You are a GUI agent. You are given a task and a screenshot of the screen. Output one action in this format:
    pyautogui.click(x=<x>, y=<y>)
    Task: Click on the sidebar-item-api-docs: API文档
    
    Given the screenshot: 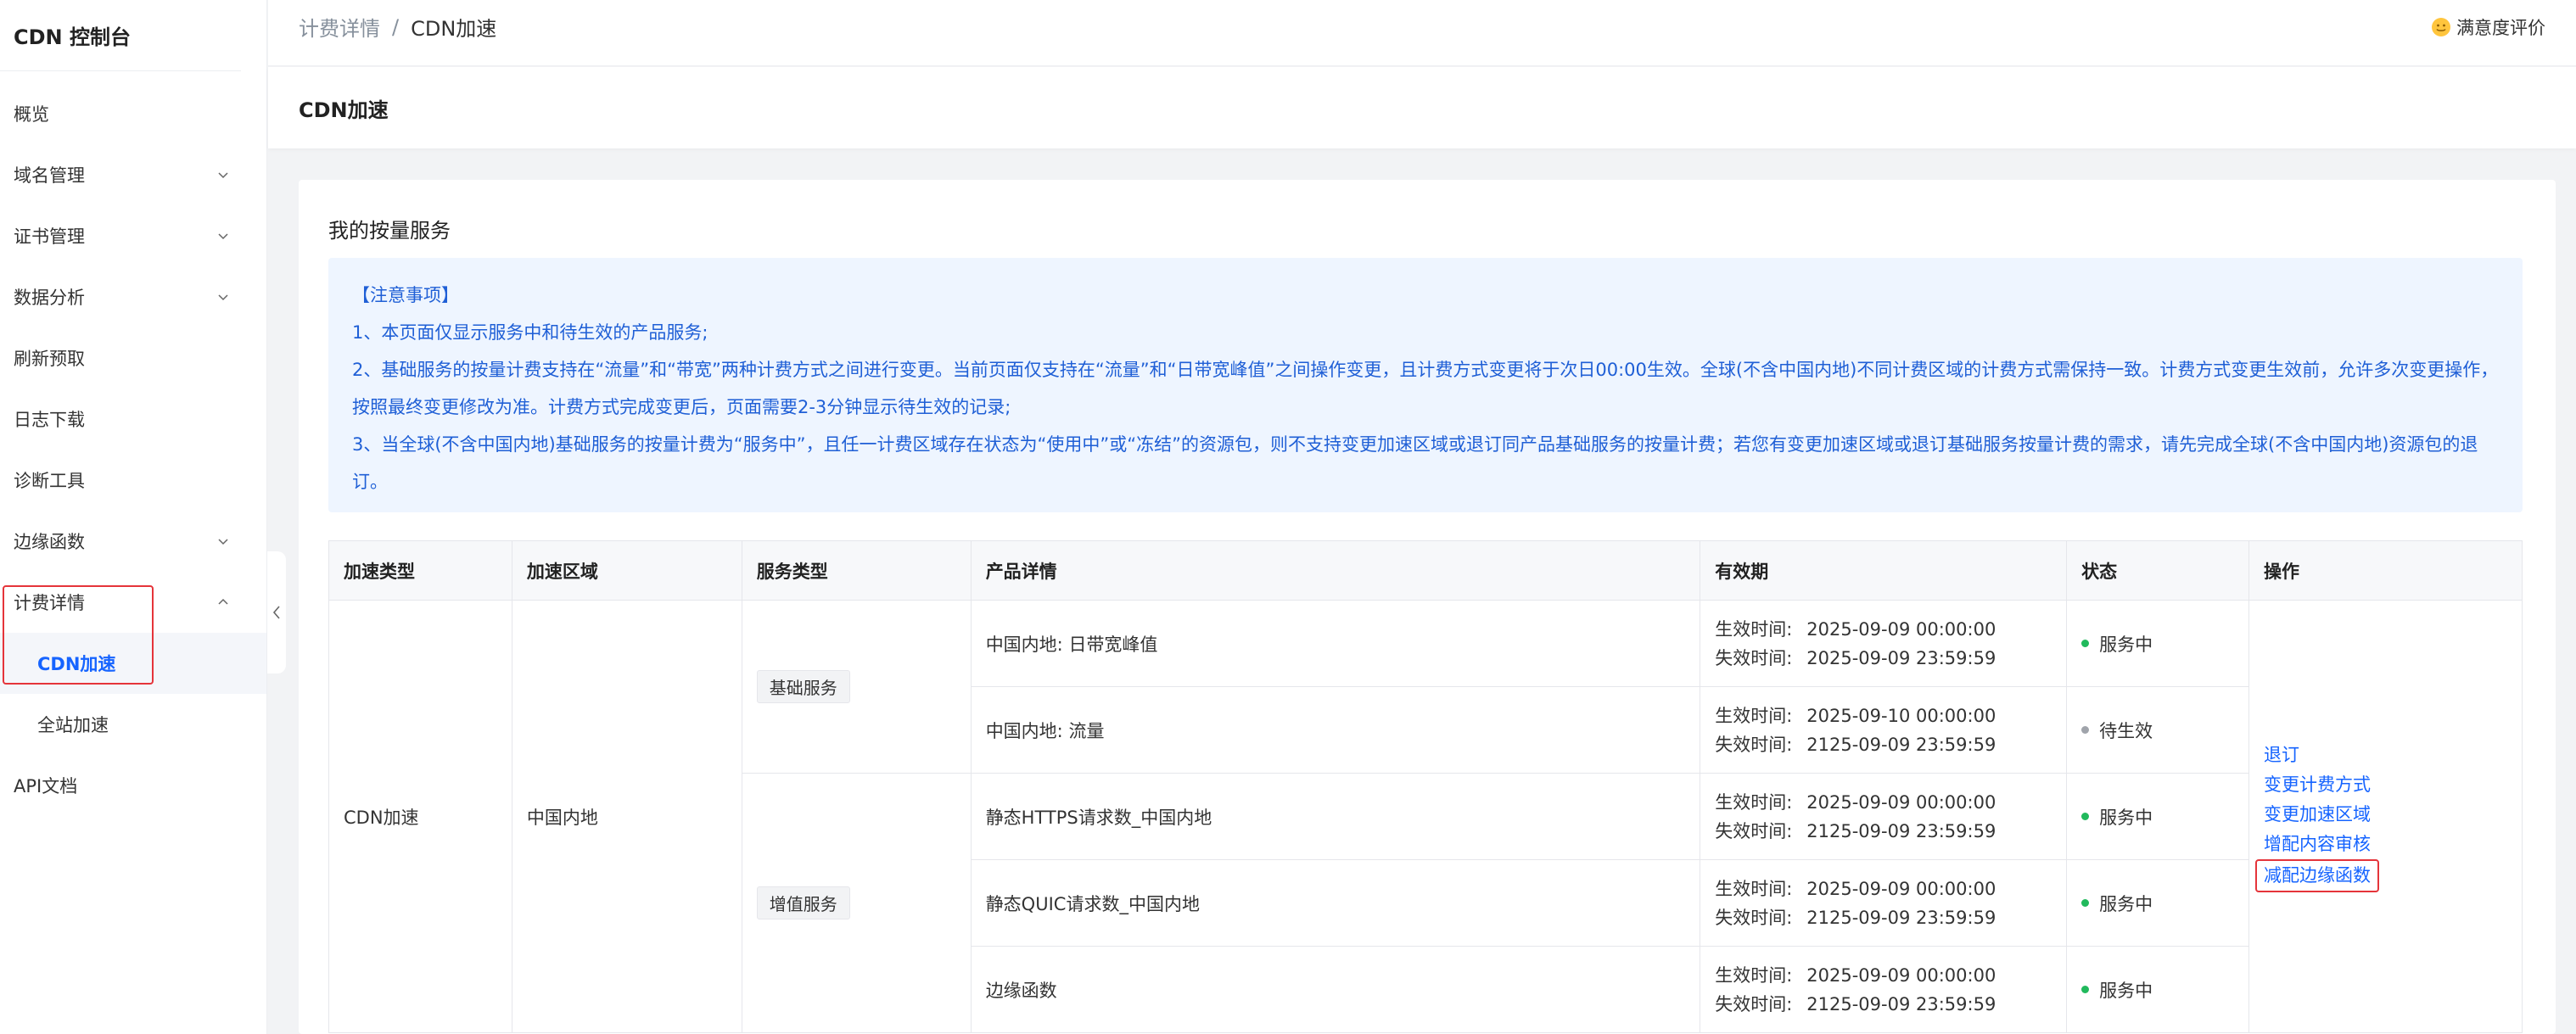 What is the action you would take?
    pyautogui.click(x=133, y=785)
    